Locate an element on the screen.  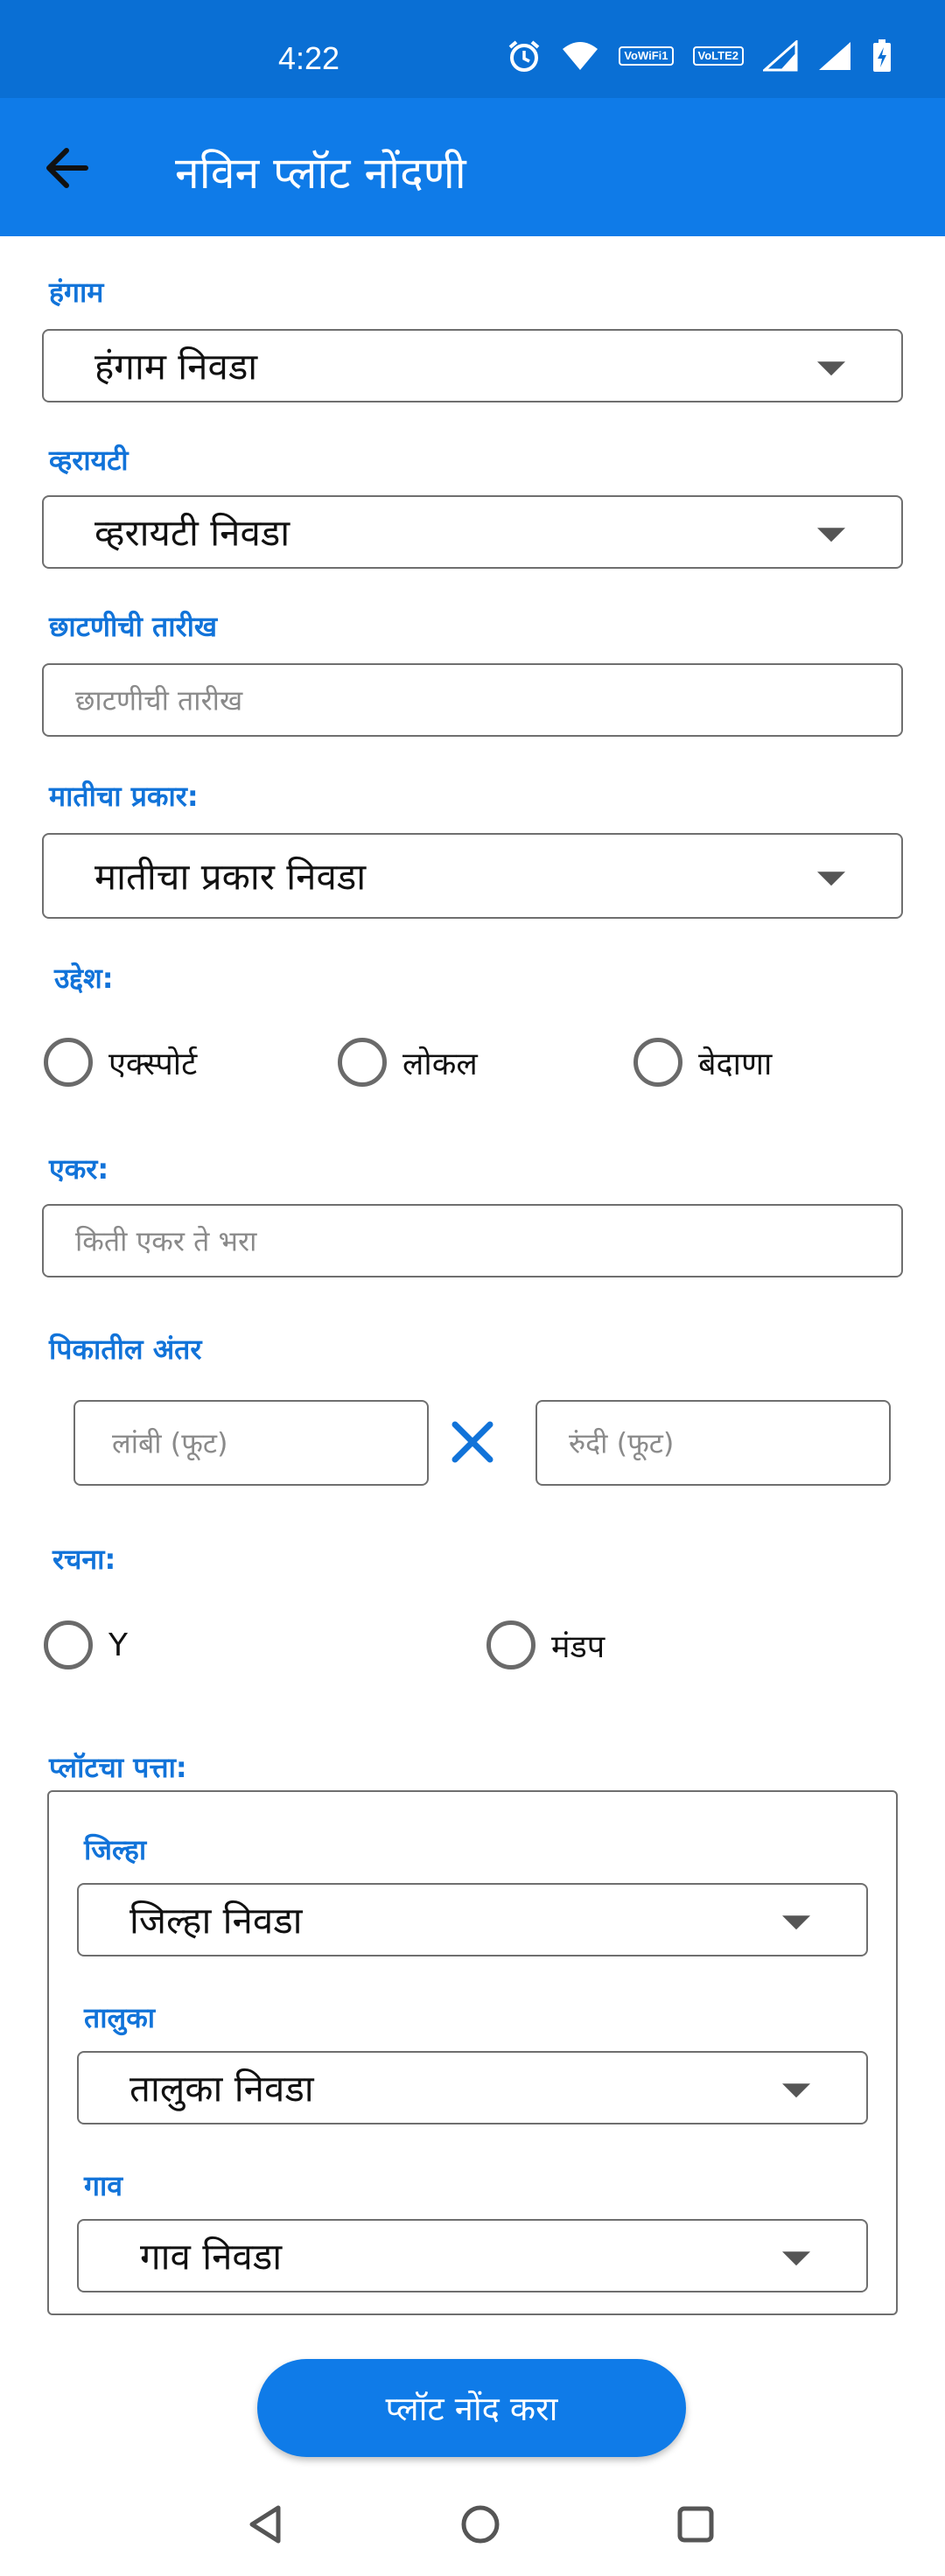
vowifi-badge: VoWiFi1 is located at coordinates (646, 56).